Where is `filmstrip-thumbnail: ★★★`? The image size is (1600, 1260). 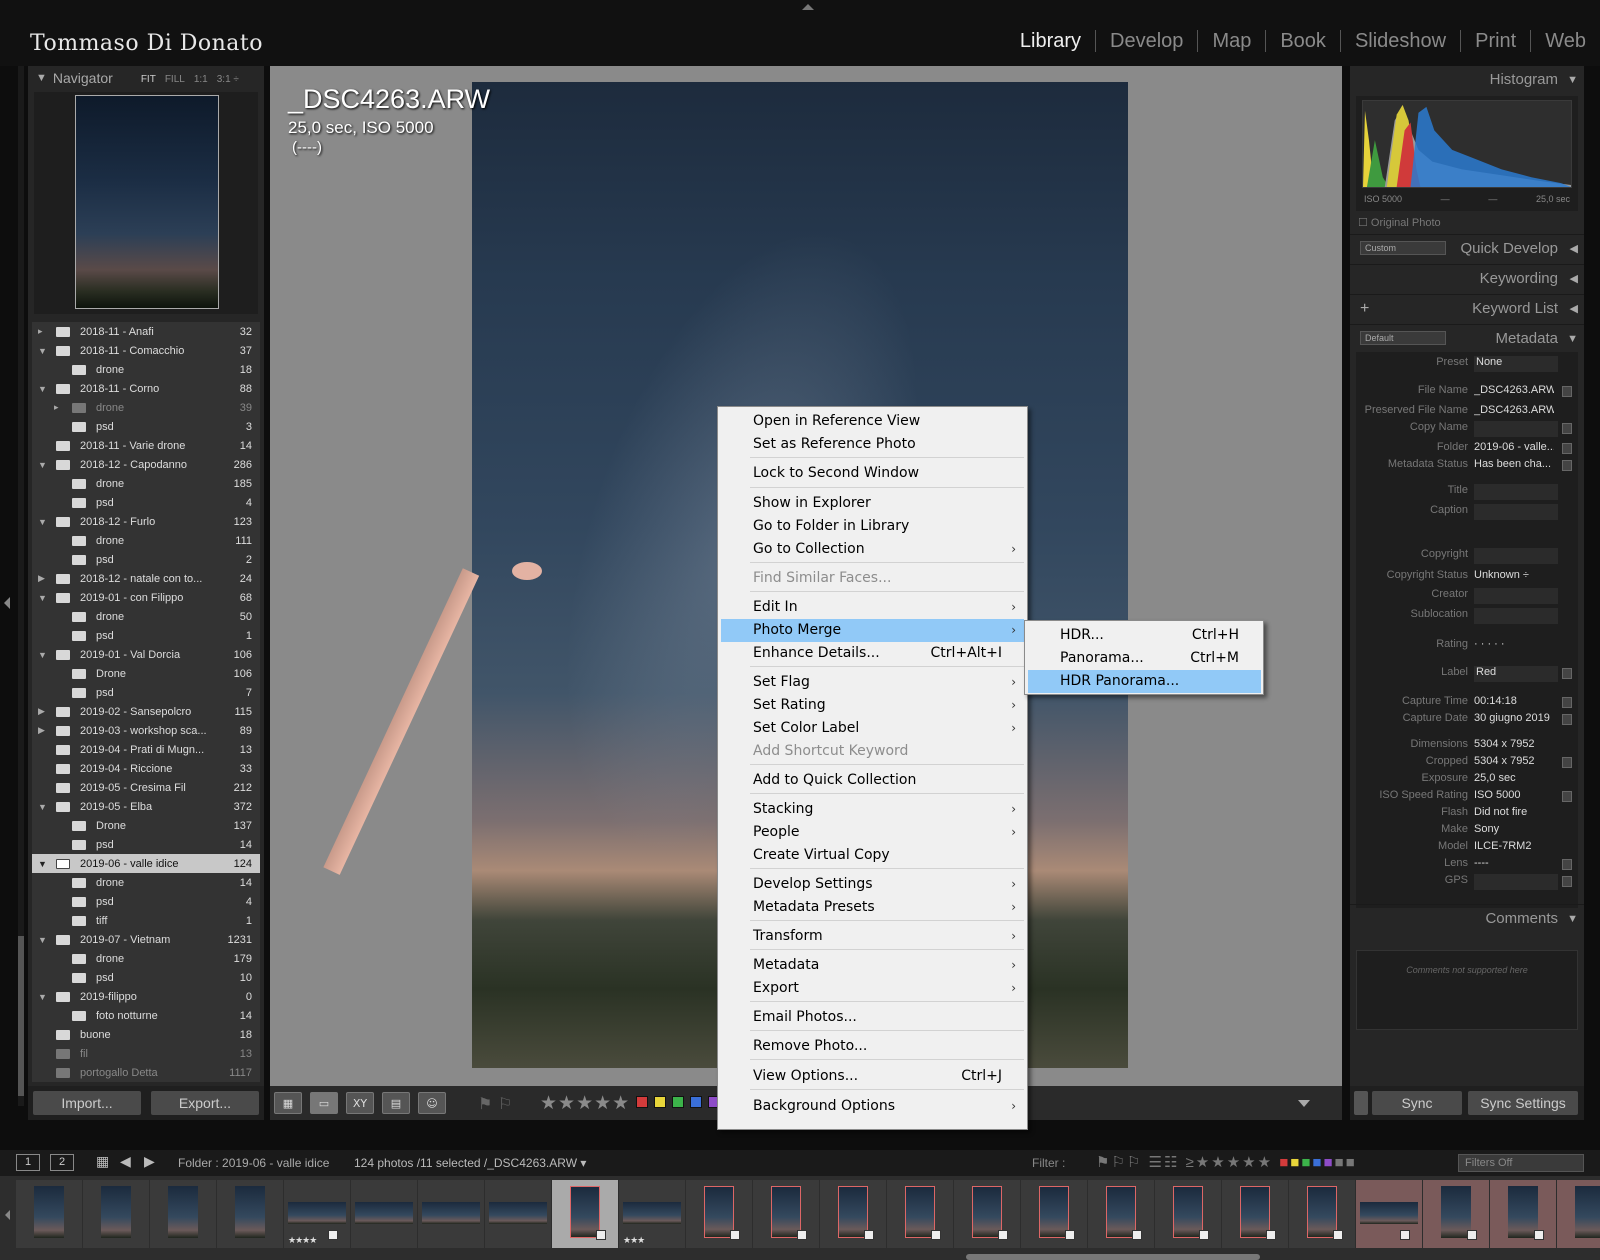
filmstrip-thumbnail: ★★★ is located at coordinates (652, 1214).